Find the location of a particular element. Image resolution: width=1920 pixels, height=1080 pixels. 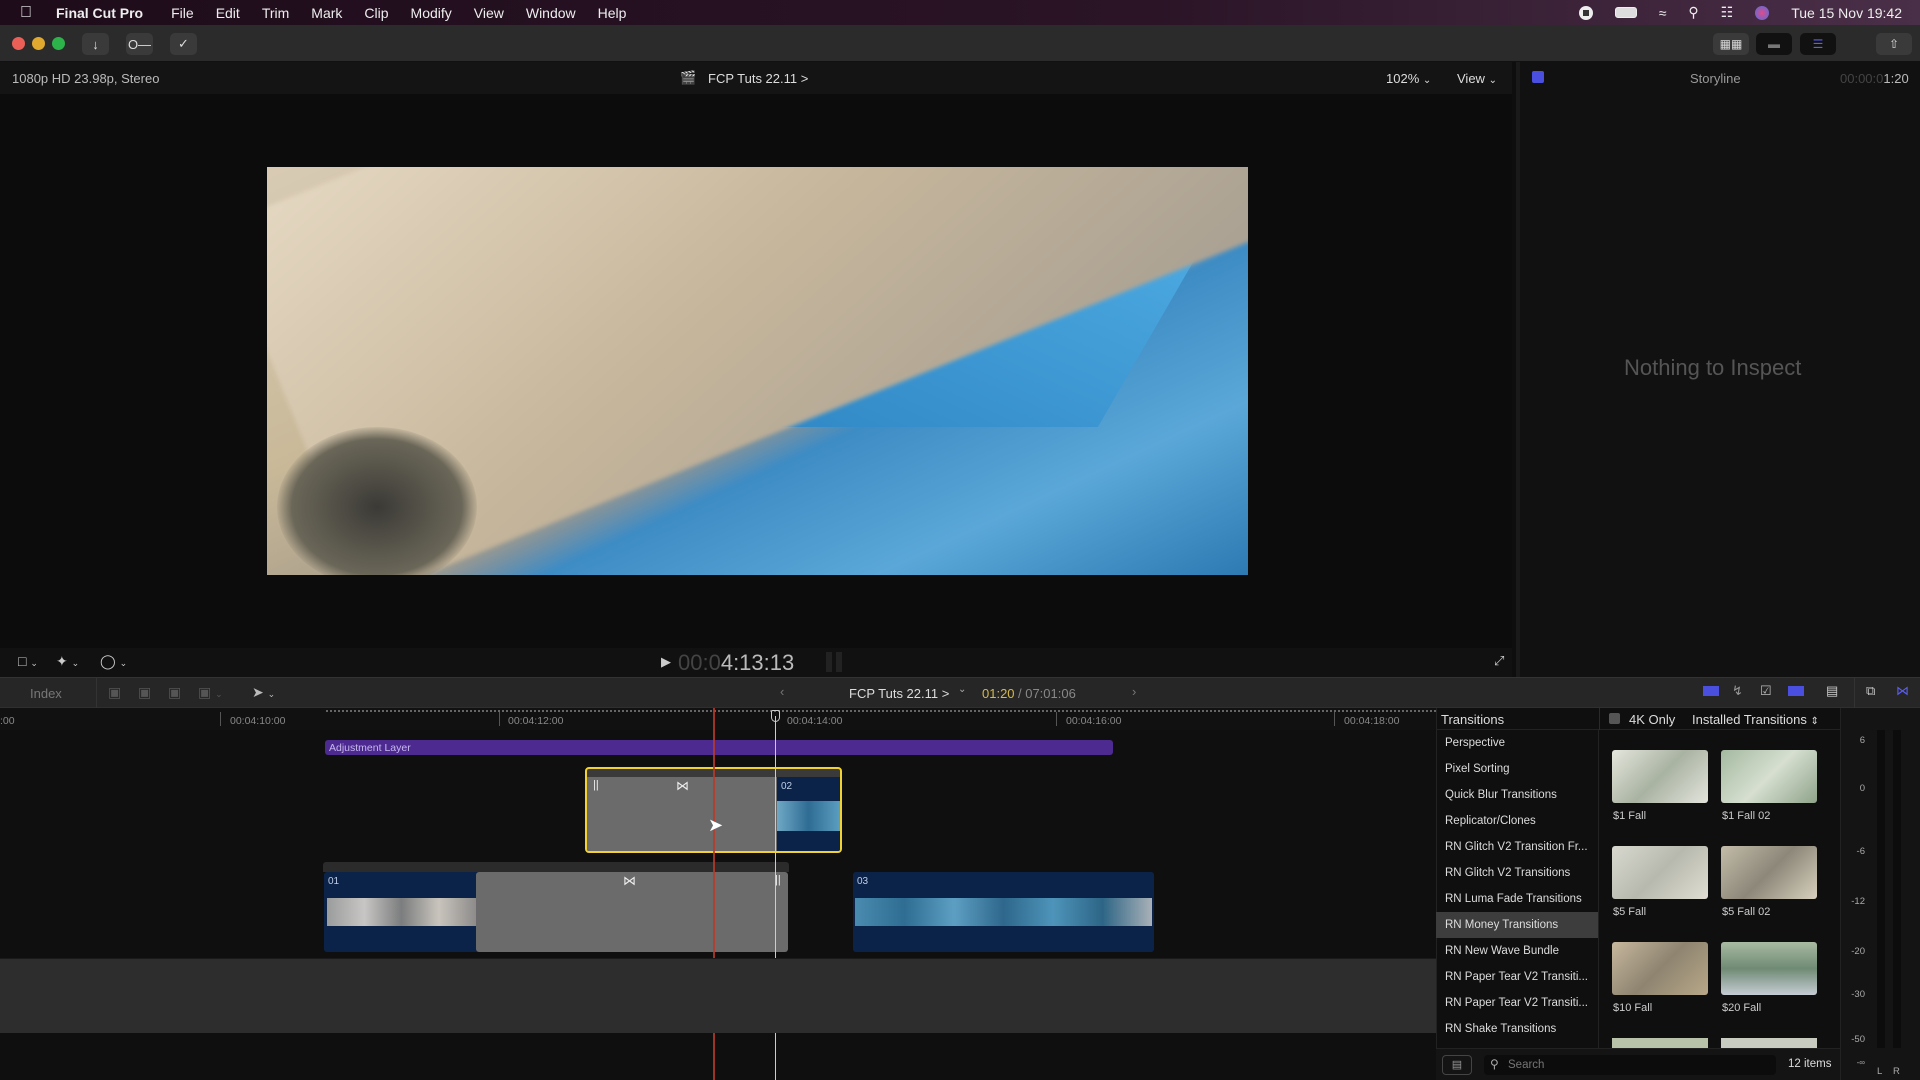

trim-handle-icon: || is located at coordinates (596, 785).